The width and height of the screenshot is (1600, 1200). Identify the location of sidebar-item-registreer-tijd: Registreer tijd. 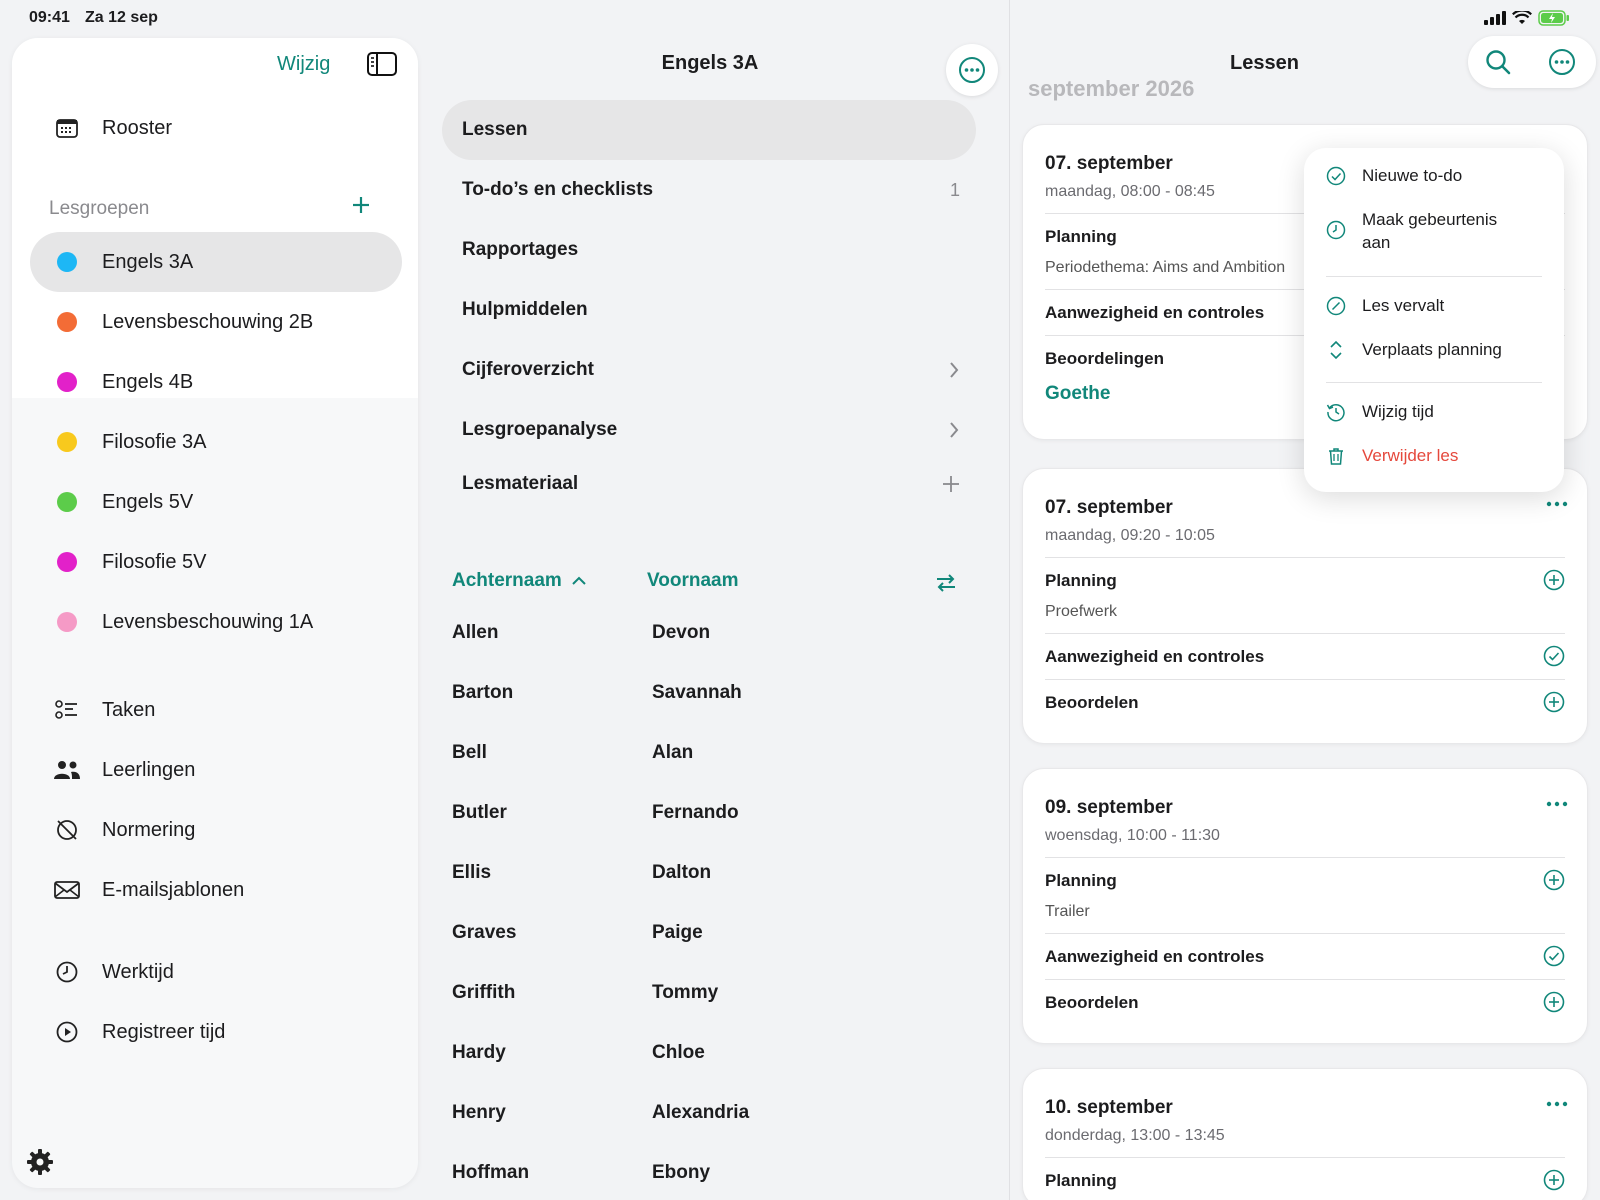
(216, 1032).